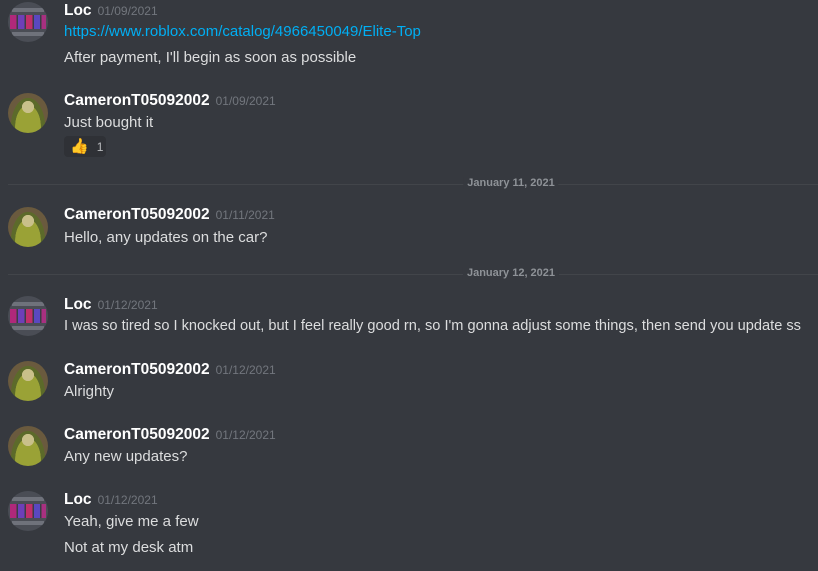 The width and height of the screenshot is (818, 571). Describe the element at coordinates (89, 391) in the screenshot. I see `message-text: Alrighty` at that location.